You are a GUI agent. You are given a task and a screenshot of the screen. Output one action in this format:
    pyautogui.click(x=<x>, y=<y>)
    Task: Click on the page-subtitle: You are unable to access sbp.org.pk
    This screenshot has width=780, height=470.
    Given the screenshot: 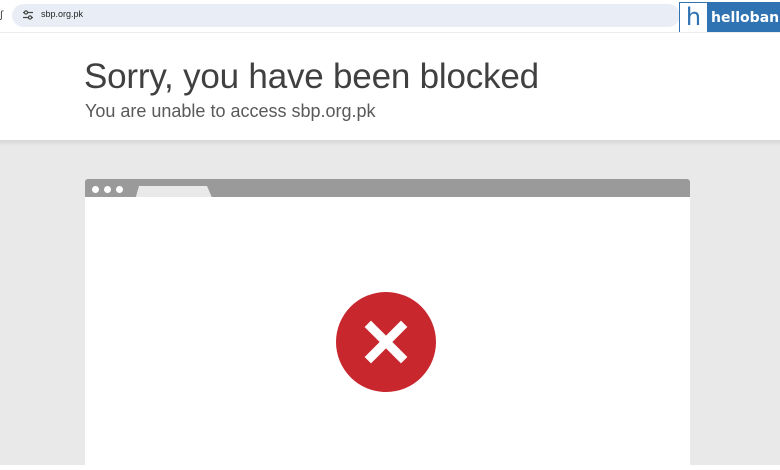 What is the action you would take?
    pyautogui.click(x=230, y=111)
    